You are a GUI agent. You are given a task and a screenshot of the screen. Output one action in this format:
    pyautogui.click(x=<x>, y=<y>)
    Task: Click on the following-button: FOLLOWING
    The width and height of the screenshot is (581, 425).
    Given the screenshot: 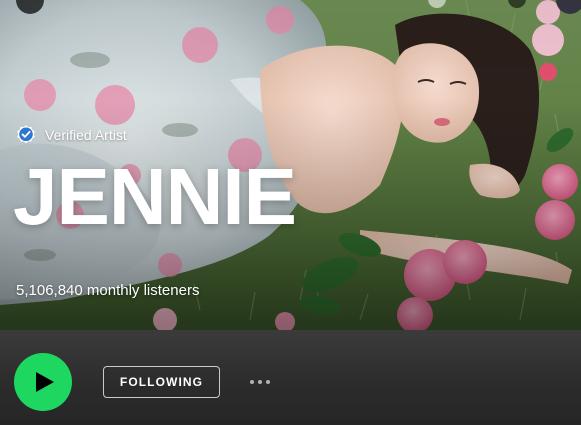 What is the action you would take?
    pyautogui.click(x=161, y=382)
    